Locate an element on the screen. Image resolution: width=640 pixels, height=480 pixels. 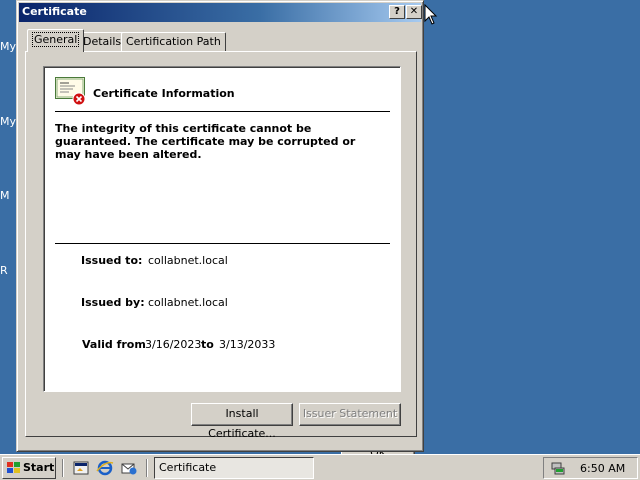
taskbar: Start Certificate 6:50 AM is located at coordinates (320, 467).